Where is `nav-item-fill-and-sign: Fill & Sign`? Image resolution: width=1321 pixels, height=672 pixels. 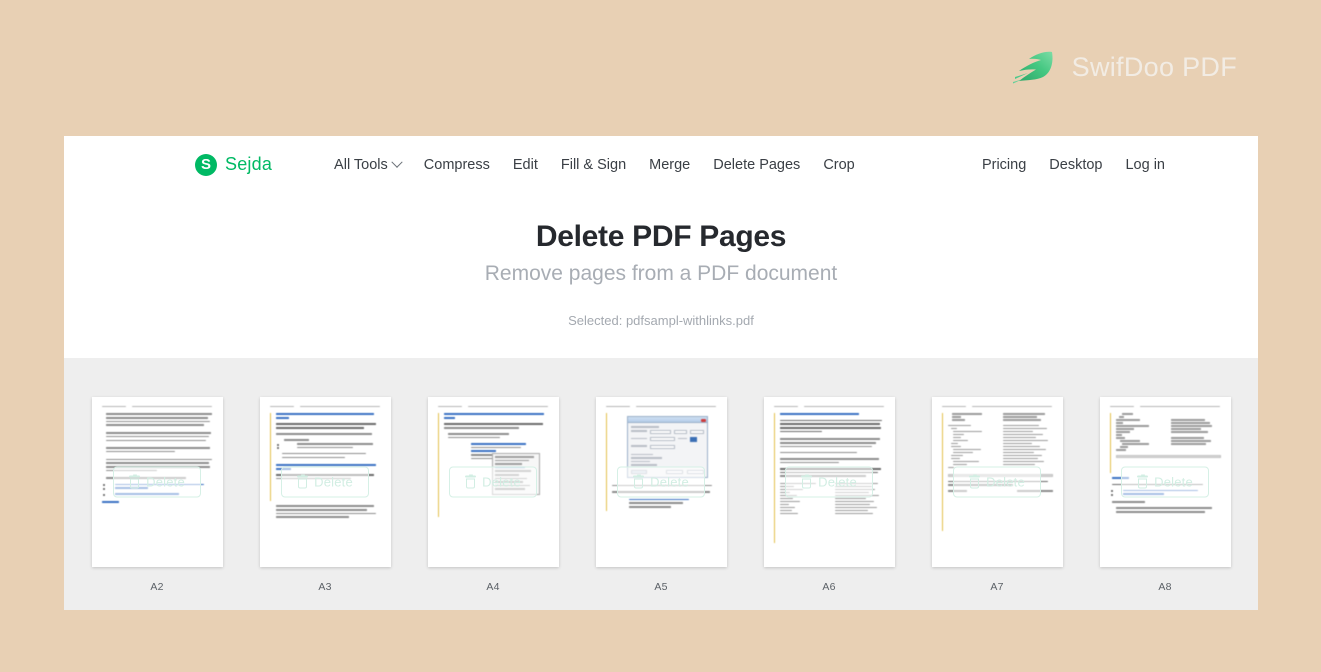 nav-item-fill-and-sign: Fill & Sign is located at coordinates (593, 165).